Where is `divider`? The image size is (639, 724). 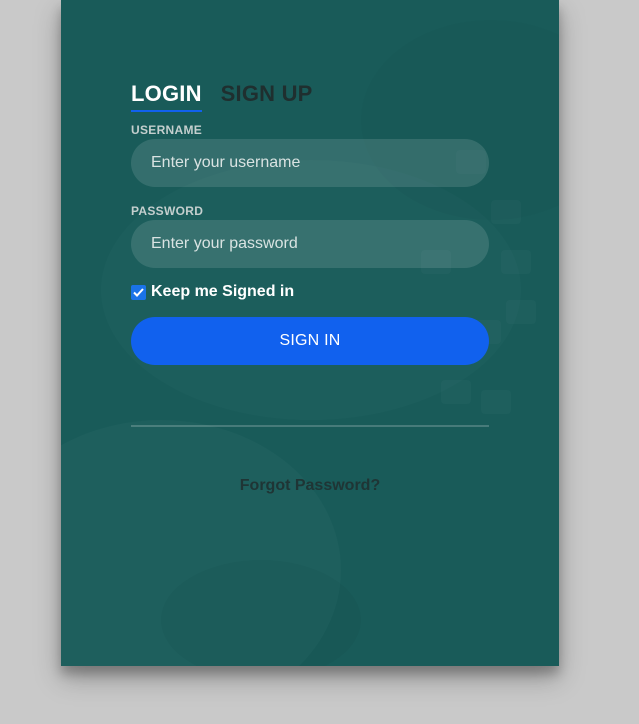
divider is located at coordinates (310, 426).